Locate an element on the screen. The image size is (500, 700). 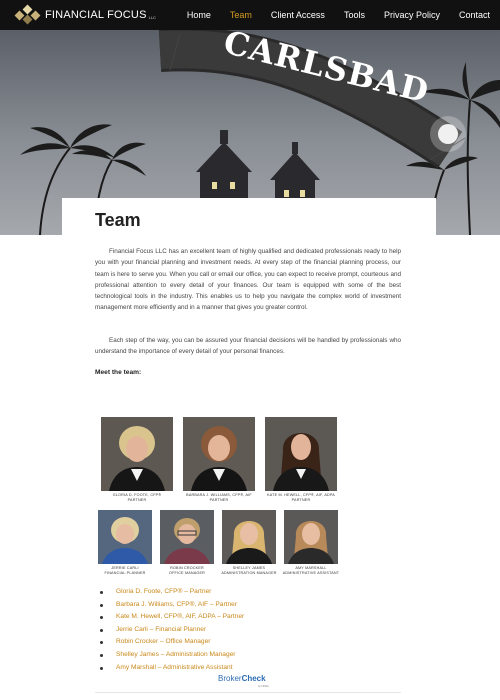
caption-kate-hewell: KATE M. HEWELL, CFP®, AIF, ADPA PARTNER is located at coordinates (301, 498).